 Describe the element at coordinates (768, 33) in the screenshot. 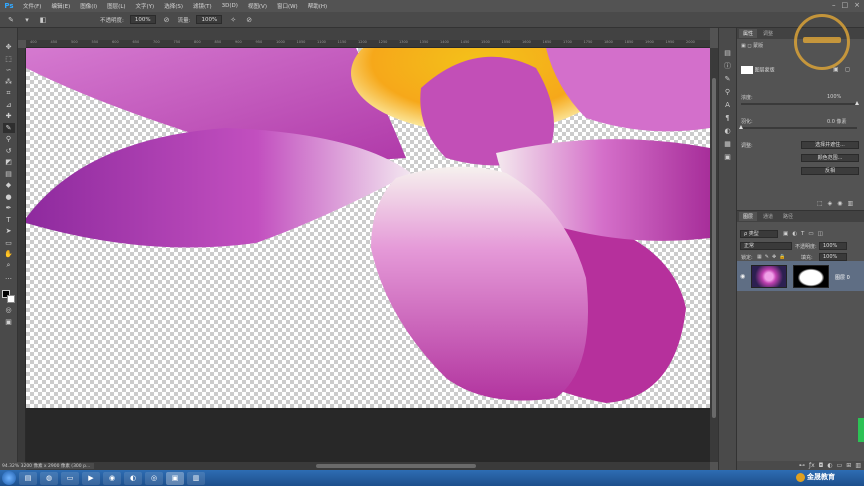

I see `tab-adjustments: 调整` at that location.